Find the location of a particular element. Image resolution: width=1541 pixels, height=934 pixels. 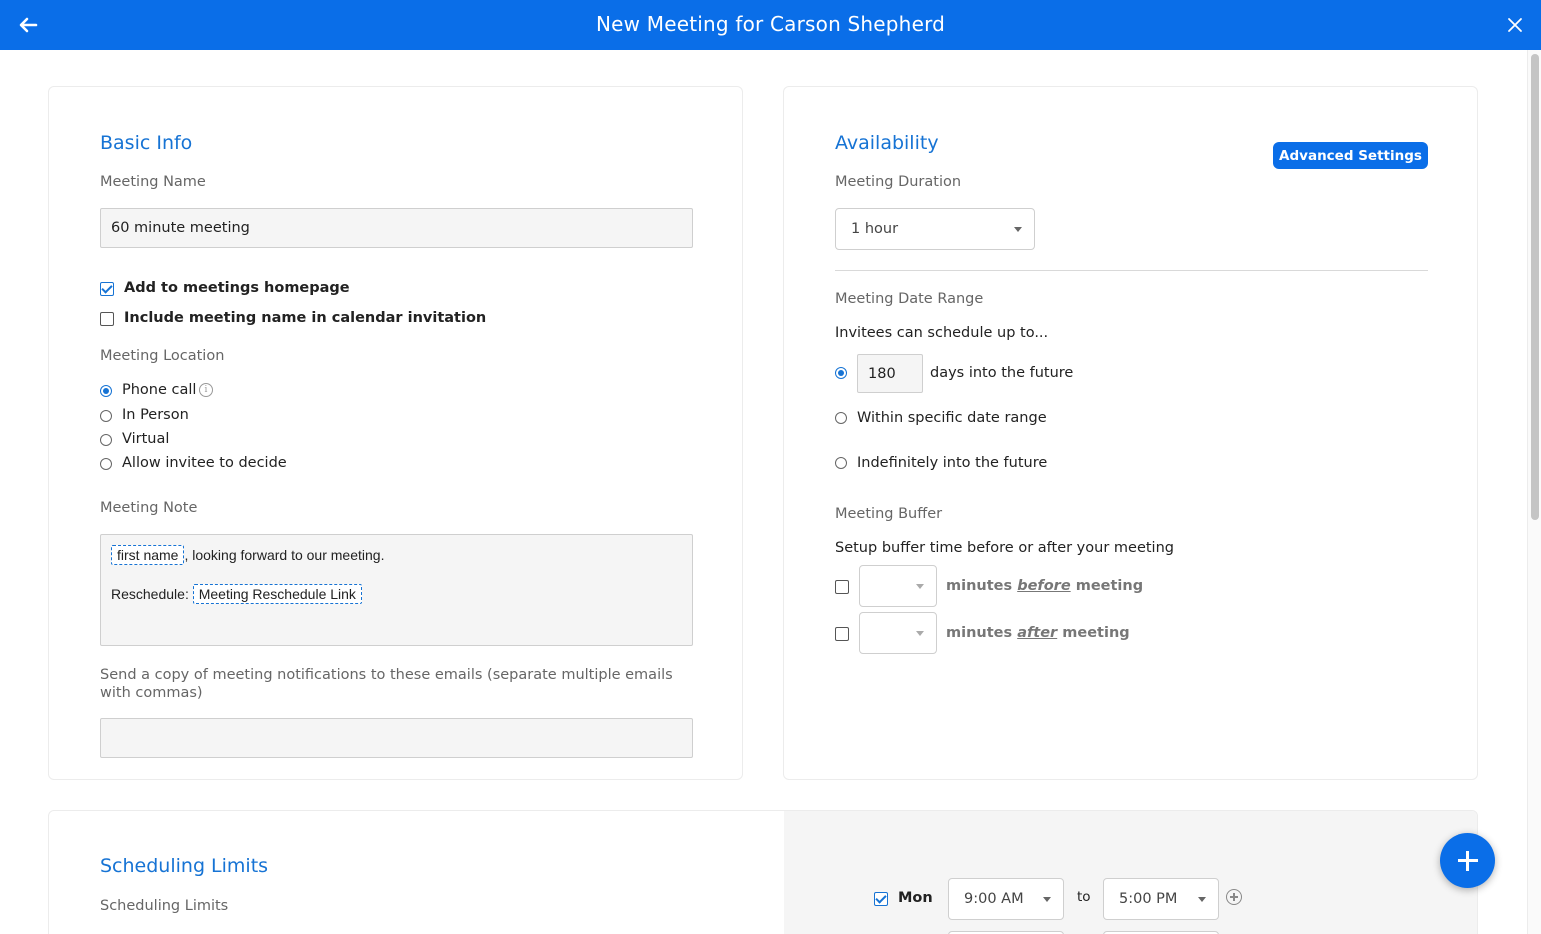

location-radio-invitee-decides is located at coordinates (106, 464).